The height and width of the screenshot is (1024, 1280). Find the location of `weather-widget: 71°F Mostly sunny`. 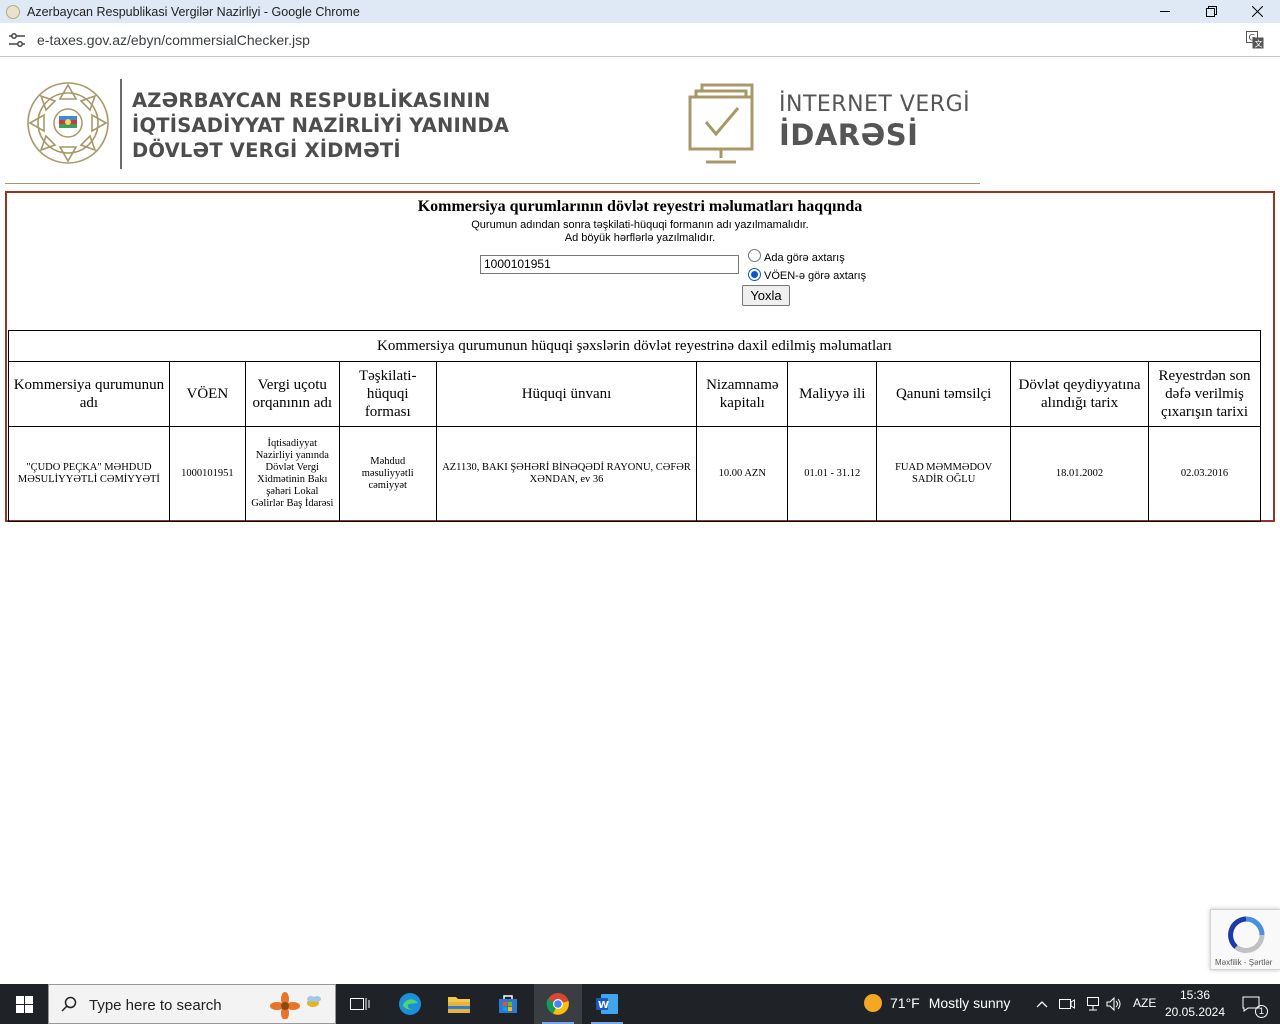

weather-widget: 71°F Mostly sunny is located at coordinates (937, 1003).